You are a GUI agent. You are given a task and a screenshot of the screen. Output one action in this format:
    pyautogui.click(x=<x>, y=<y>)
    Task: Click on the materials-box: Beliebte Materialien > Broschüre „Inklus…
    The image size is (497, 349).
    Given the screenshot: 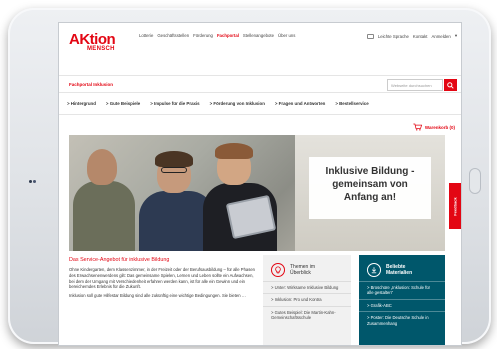 What is the action you would take?
    pyautogui.click(x=402, y=300)
    